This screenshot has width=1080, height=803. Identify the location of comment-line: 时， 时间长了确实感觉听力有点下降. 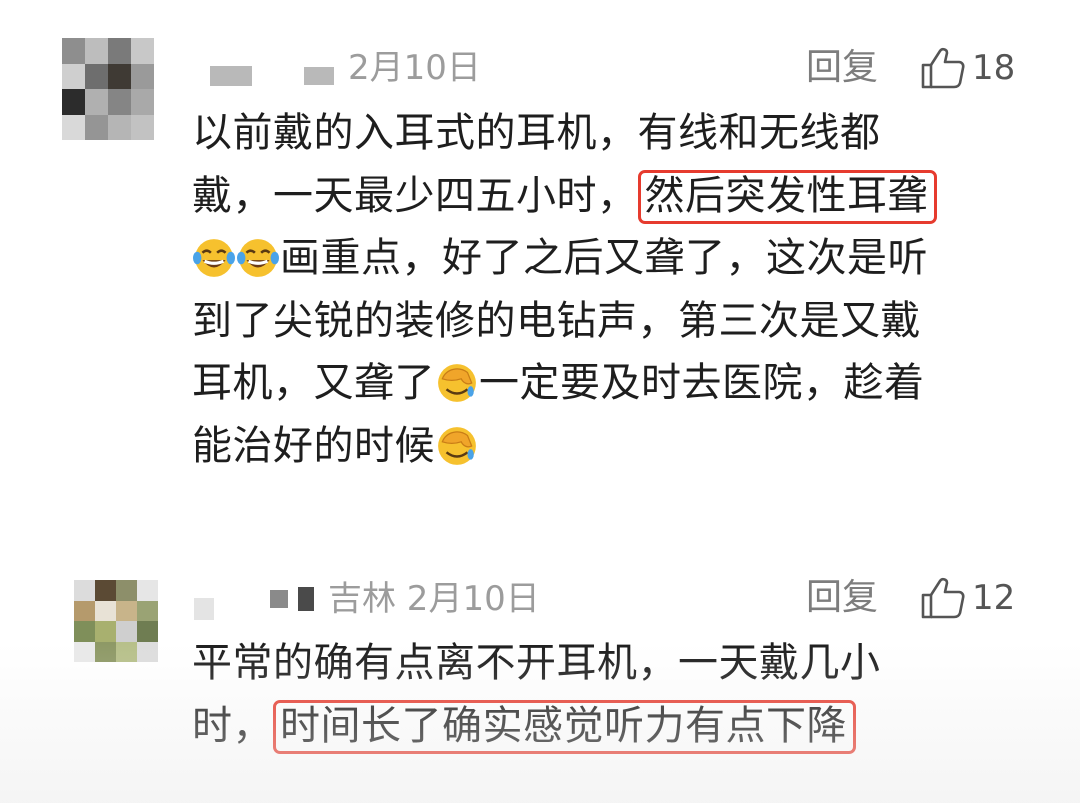
(622, 726).